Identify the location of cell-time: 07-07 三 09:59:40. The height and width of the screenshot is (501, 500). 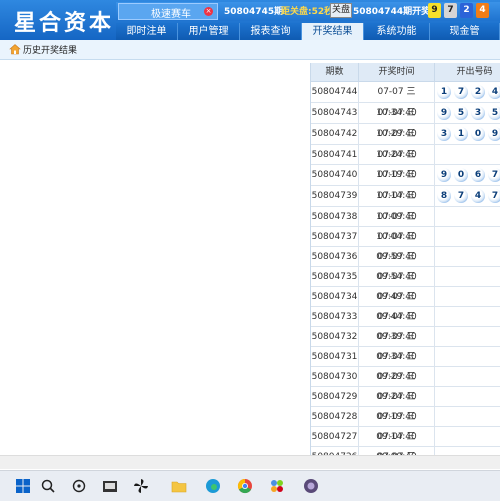
(397, 244).